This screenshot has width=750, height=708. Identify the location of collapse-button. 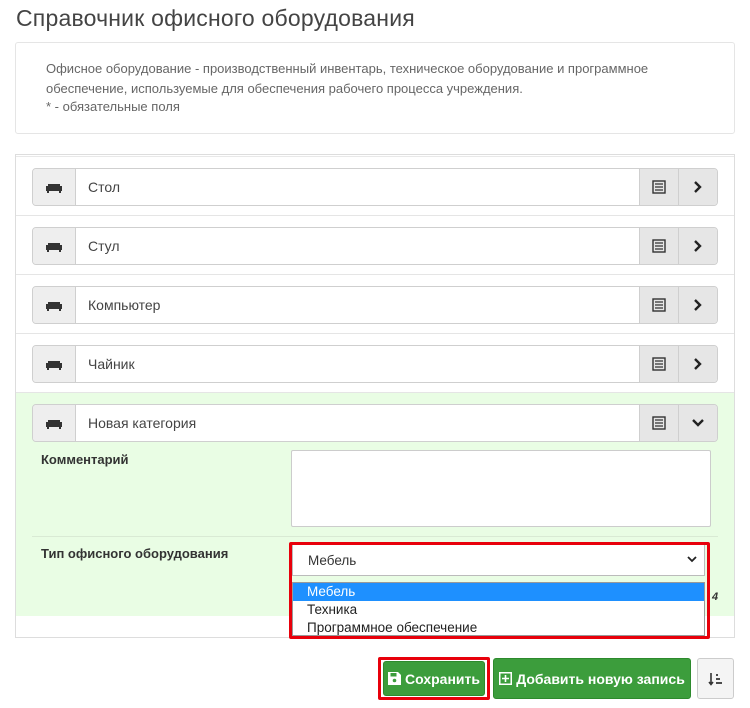
(697, 423).